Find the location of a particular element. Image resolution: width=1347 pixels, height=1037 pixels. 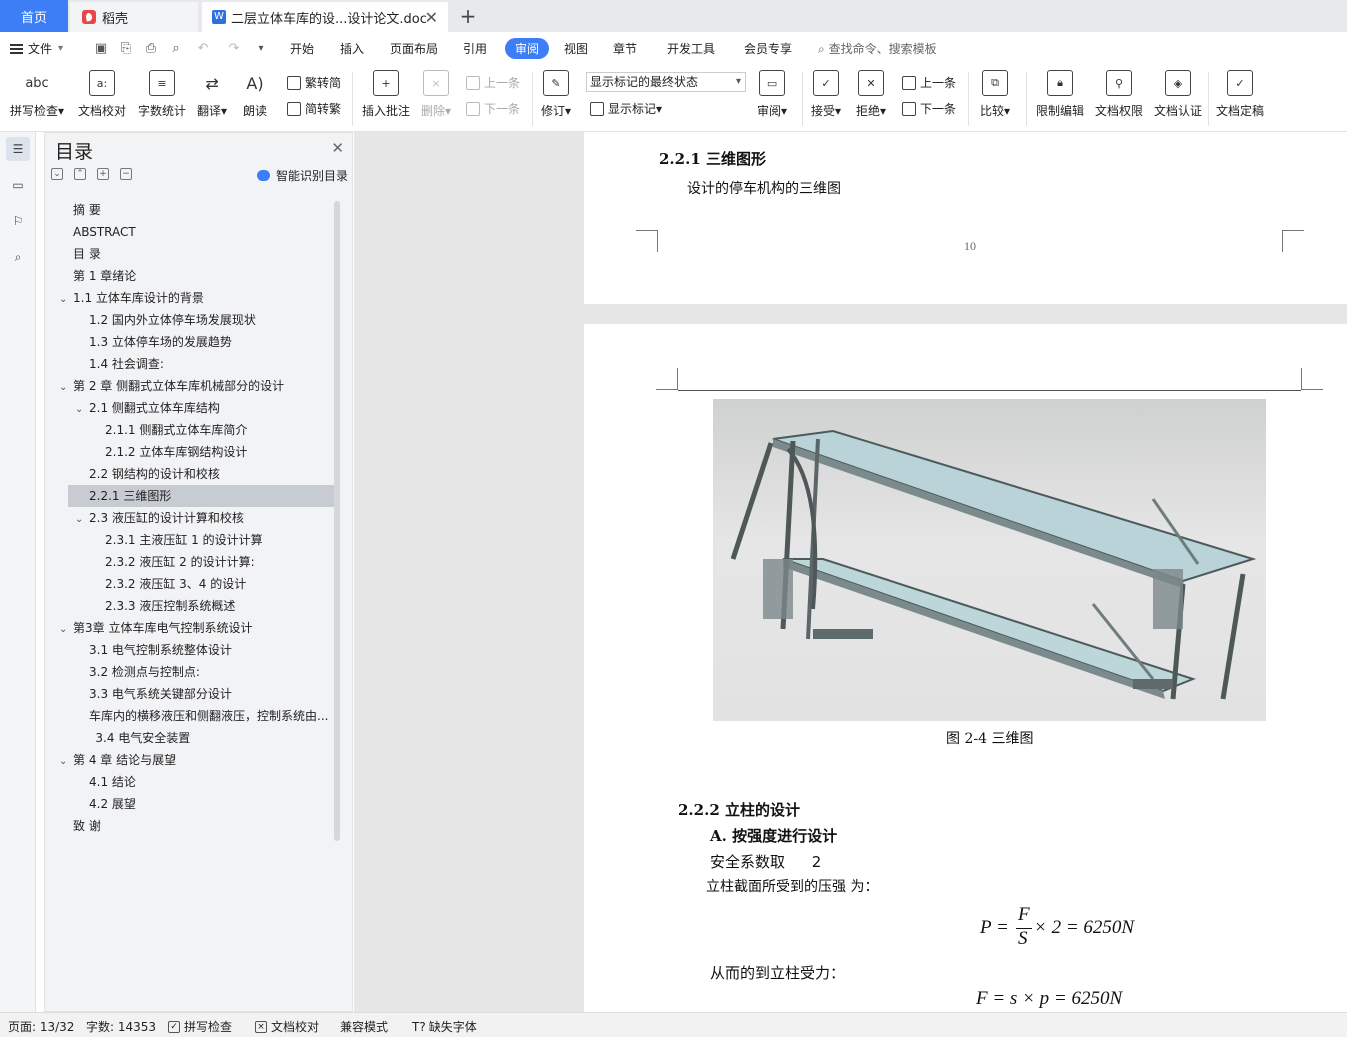

word-count-indicator: 字数: 14353 is located at coordinates (121, 1026).